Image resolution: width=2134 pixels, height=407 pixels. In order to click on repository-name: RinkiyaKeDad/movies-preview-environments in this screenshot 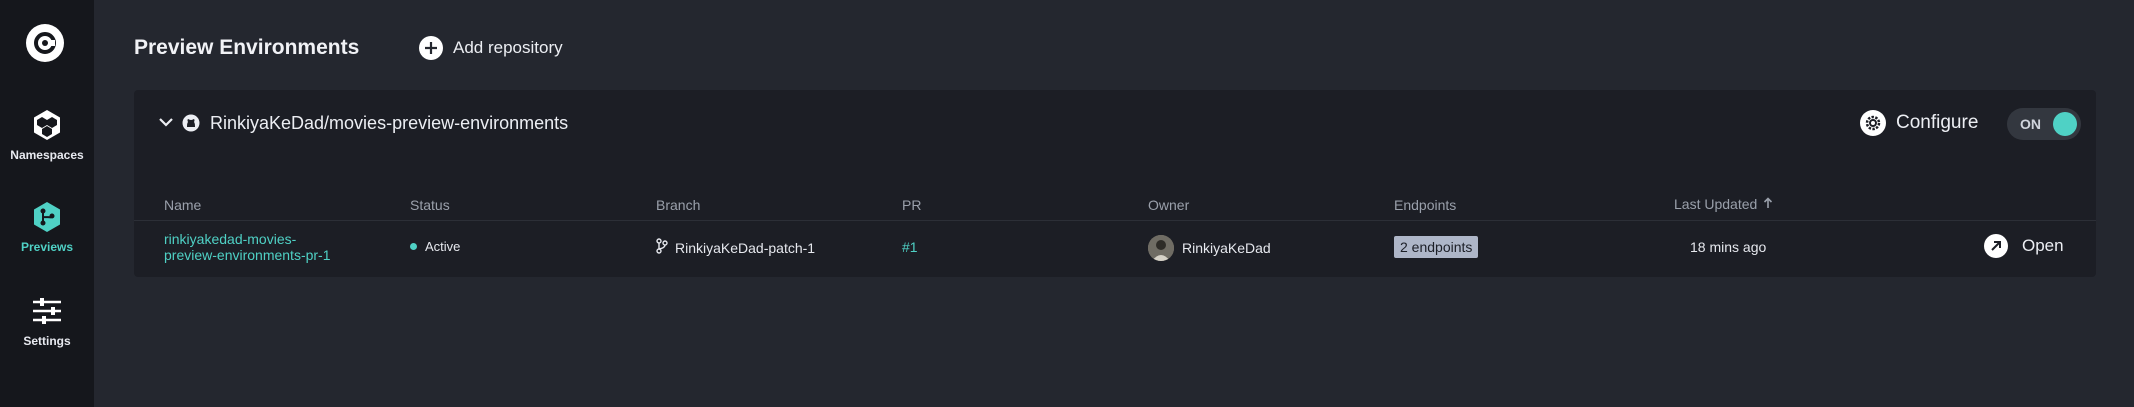, I will do `click(389, 123)`.